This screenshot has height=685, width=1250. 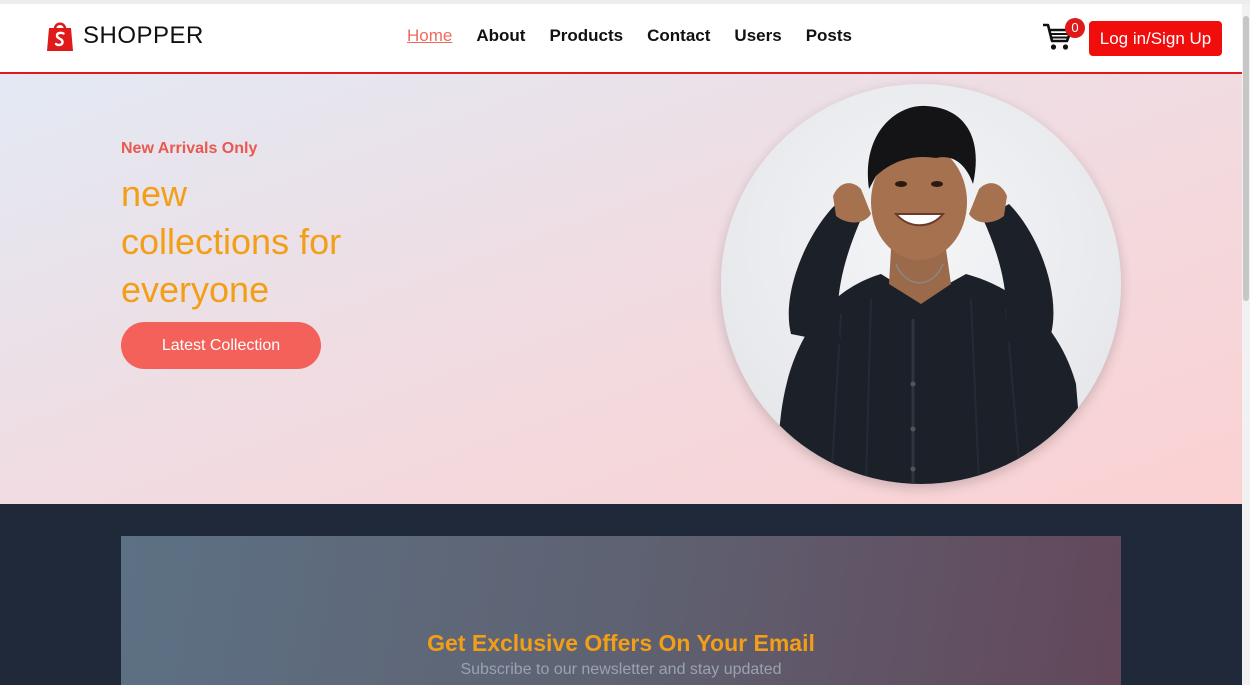 What do you see at coordinates (500, 36) in the screenshot?
I see `nav-item-about: About` at bounding box center [500, 36].